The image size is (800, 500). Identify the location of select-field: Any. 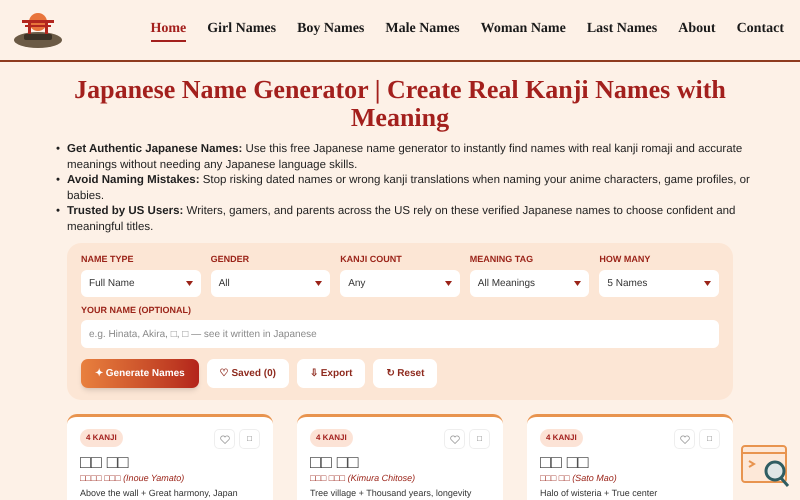
(400, 283).